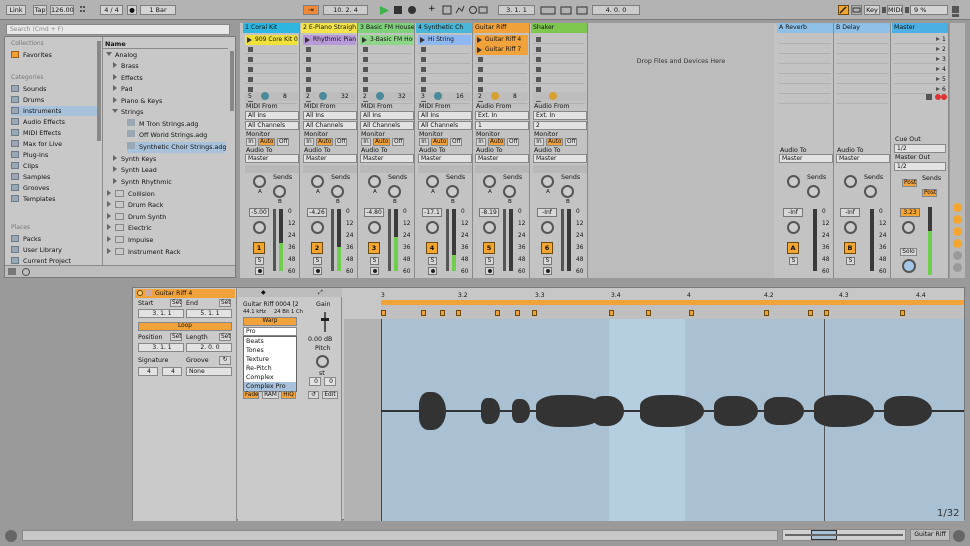 The image size is (970, 546). I want to click on loop-button: Loop, so click(185, 326).